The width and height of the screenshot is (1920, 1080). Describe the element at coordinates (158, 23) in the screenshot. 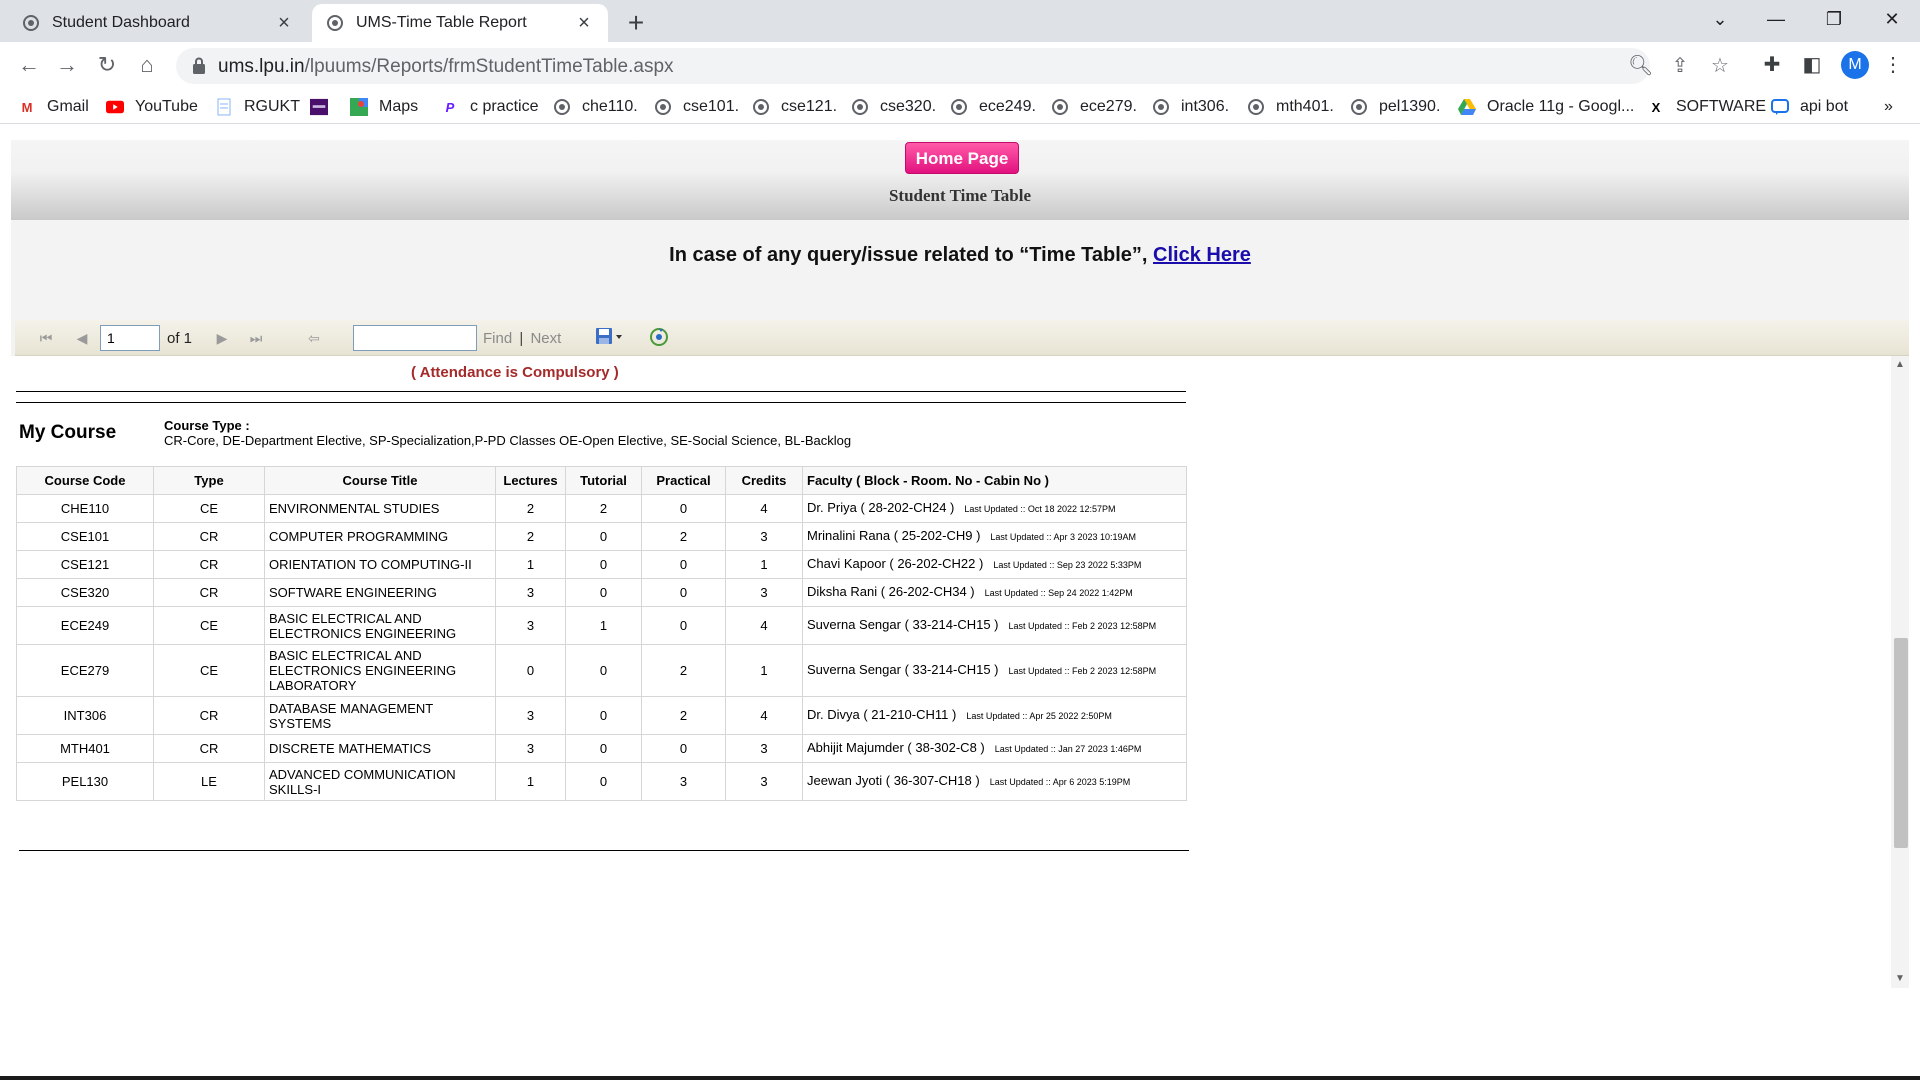

I see `tab-student-dashboard: Student Dashboard ×` at that location.